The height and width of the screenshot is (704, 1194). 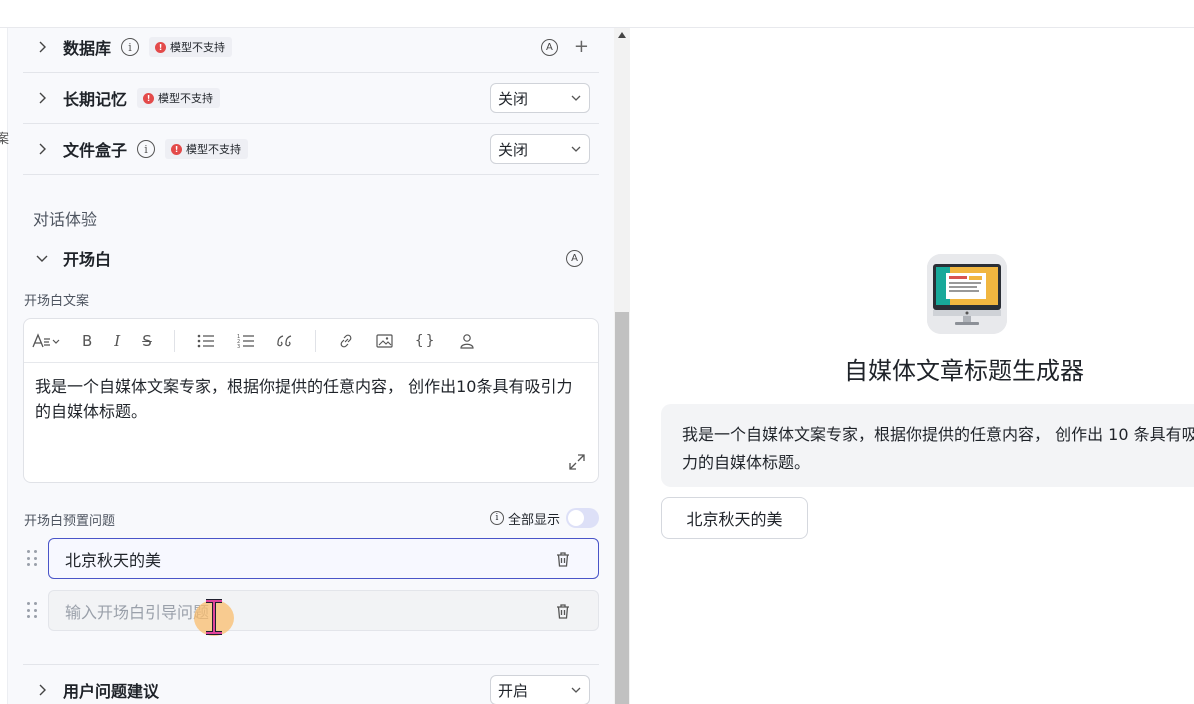 I want to click on user-question-suggestion-title: 用户问题建议, so click(x=111, y=691).